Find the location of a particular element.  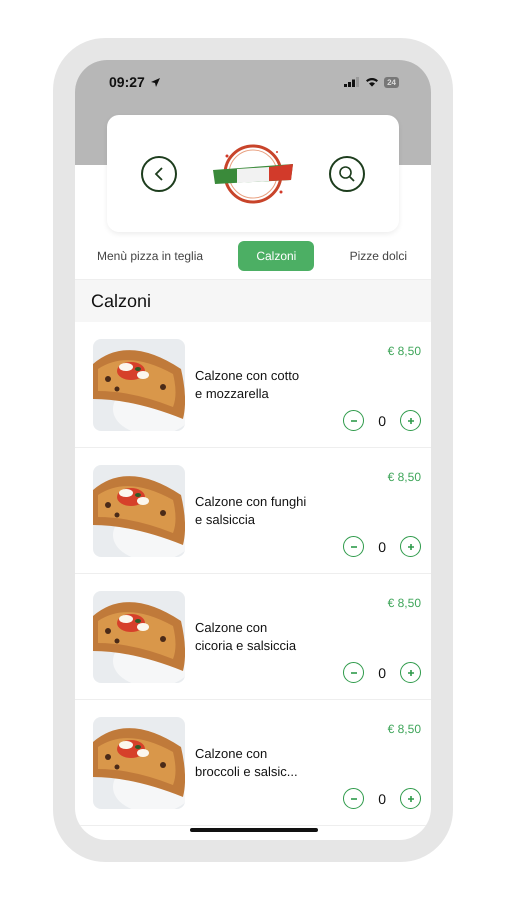

section-title: Calzoni is located at coordinates (121, 301).